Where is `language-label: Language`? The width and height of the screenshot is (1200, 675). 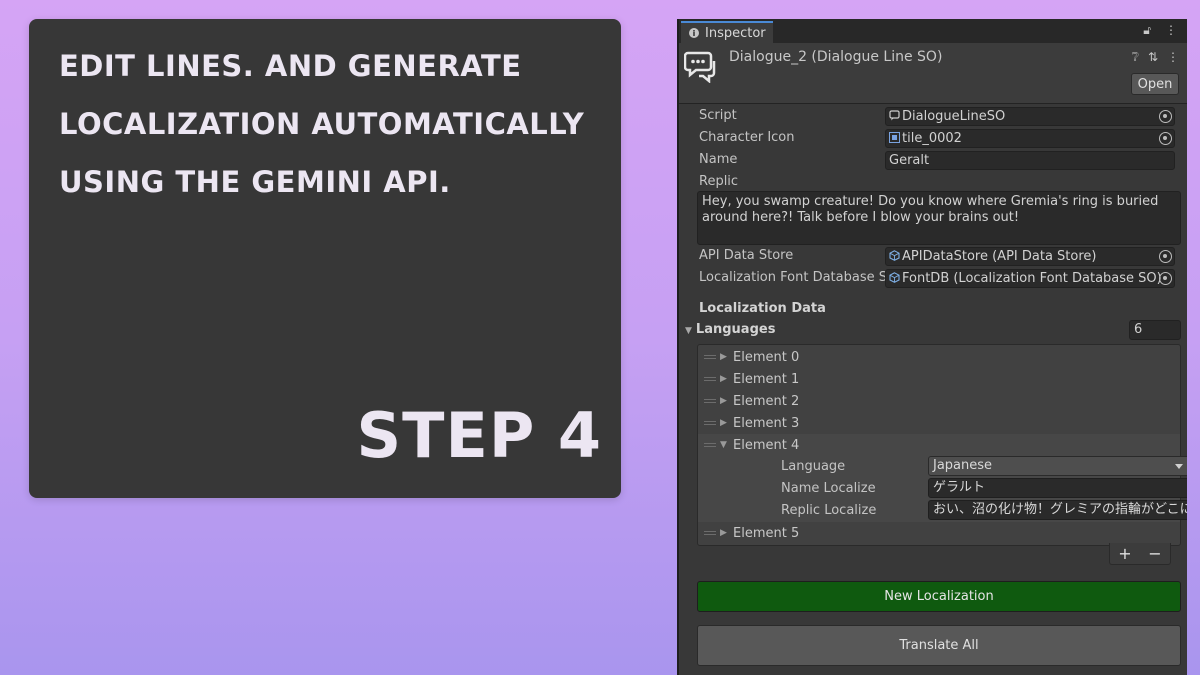
language-label: Language is located at coordinates (813, 466).